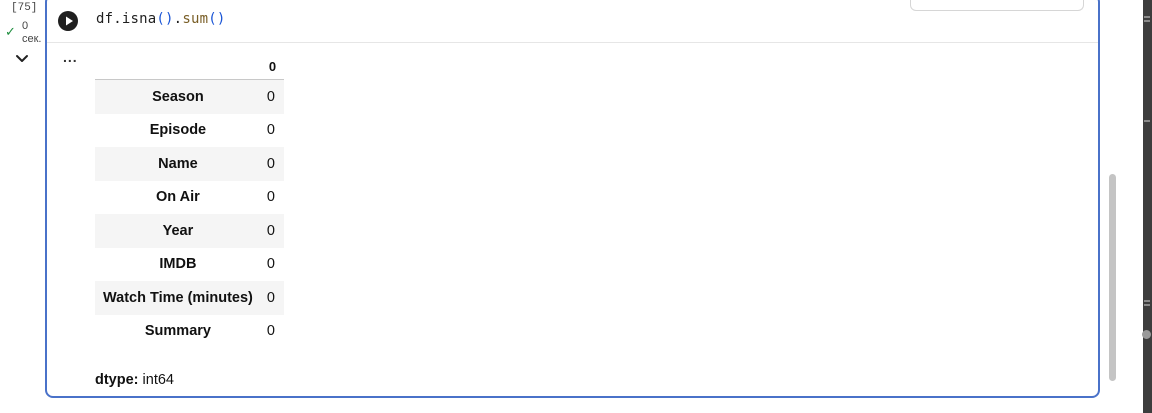 This screenshot has height=413, width=1152. What do you see at coordinates (178, 231) in the screenshot?
I see `row-label: Year` at bounding box center [178, 231].